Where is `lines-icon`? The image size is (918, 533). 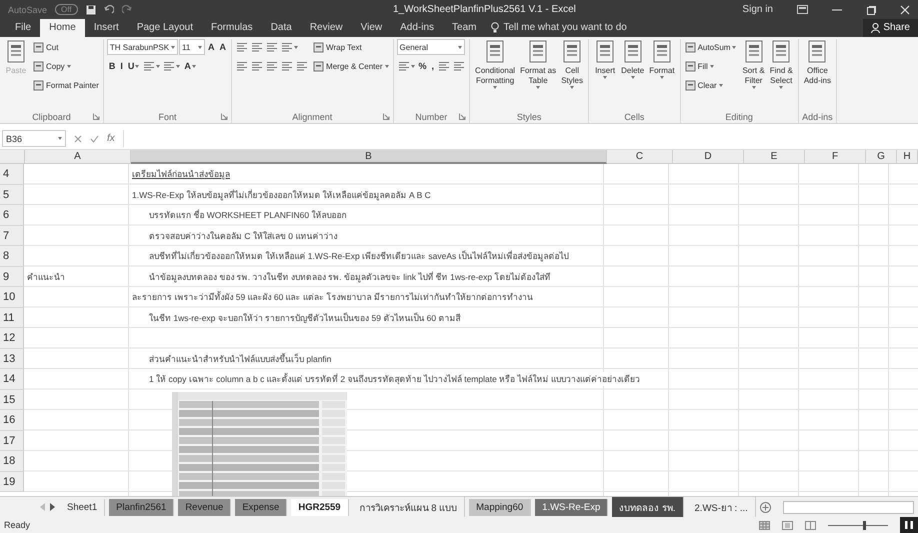
lines-icon is located at coordinates (242, 47).